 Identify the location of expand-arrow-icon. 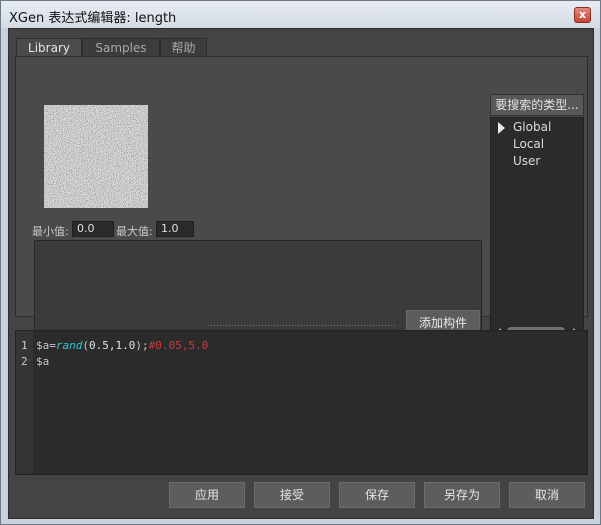
(501, 128).